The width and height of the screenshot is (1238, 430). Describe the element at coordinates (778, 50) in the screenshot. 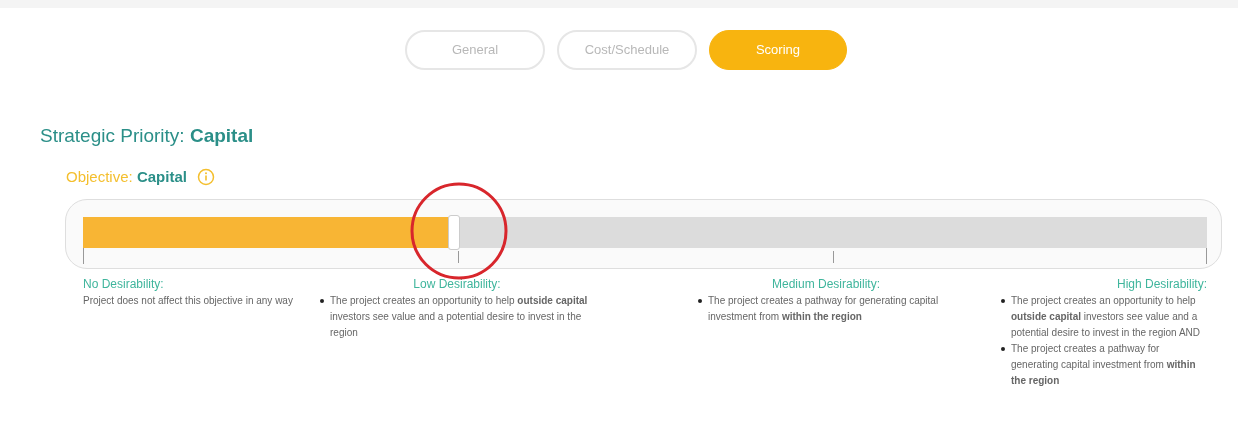

I see `tab: Scoring` at that location.